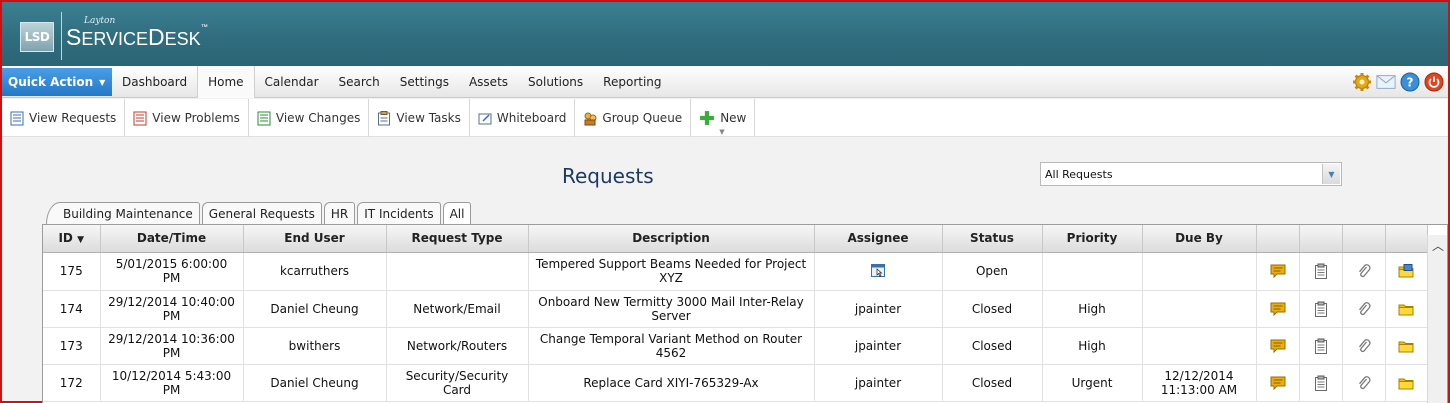  I want to click on logo-divider, so click(61, 36).